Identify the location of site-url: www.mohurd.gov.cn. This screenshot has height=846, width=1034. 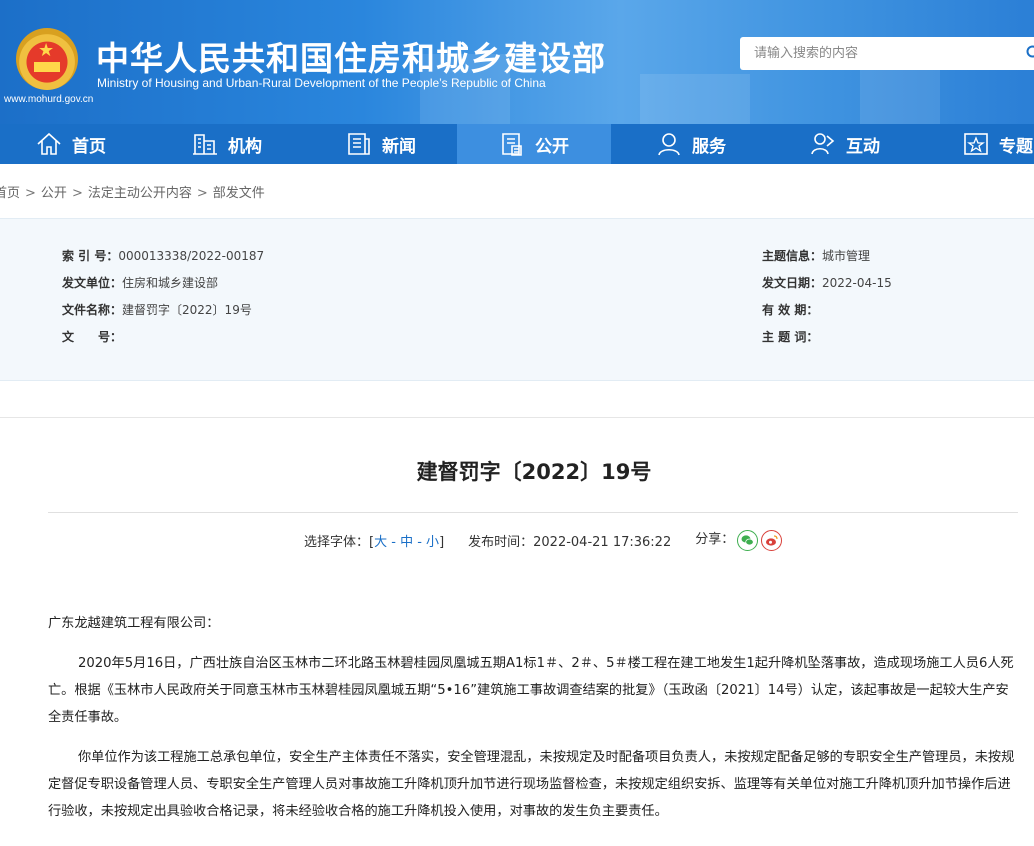
(49, 99).